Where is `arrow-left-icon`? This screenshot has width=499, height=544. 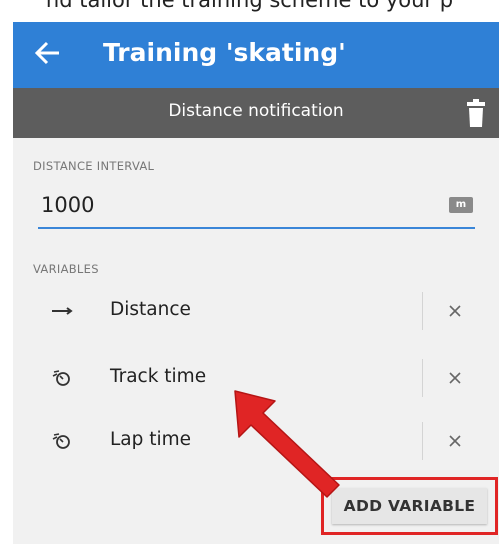
arrow-left-icon is located at coordinates (48, 53).